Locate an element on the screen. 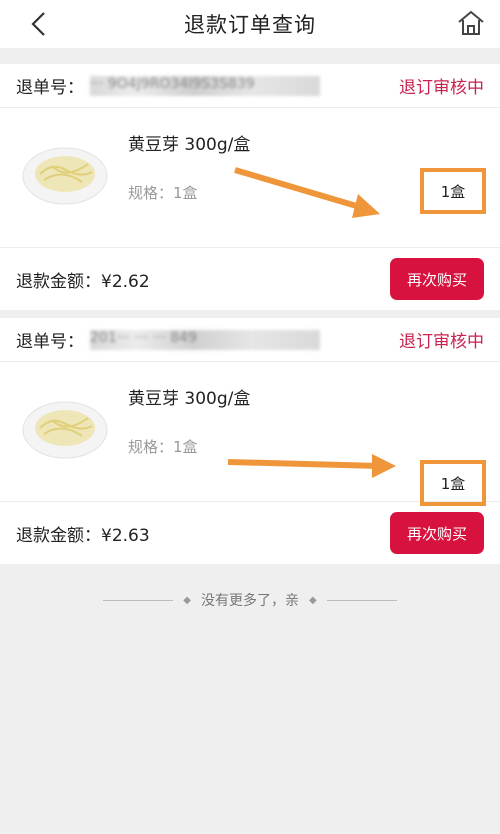 This screenshot has height=834, width=500. no-more-text: 没有更多了，亲 is located at coordinates (250, 601).